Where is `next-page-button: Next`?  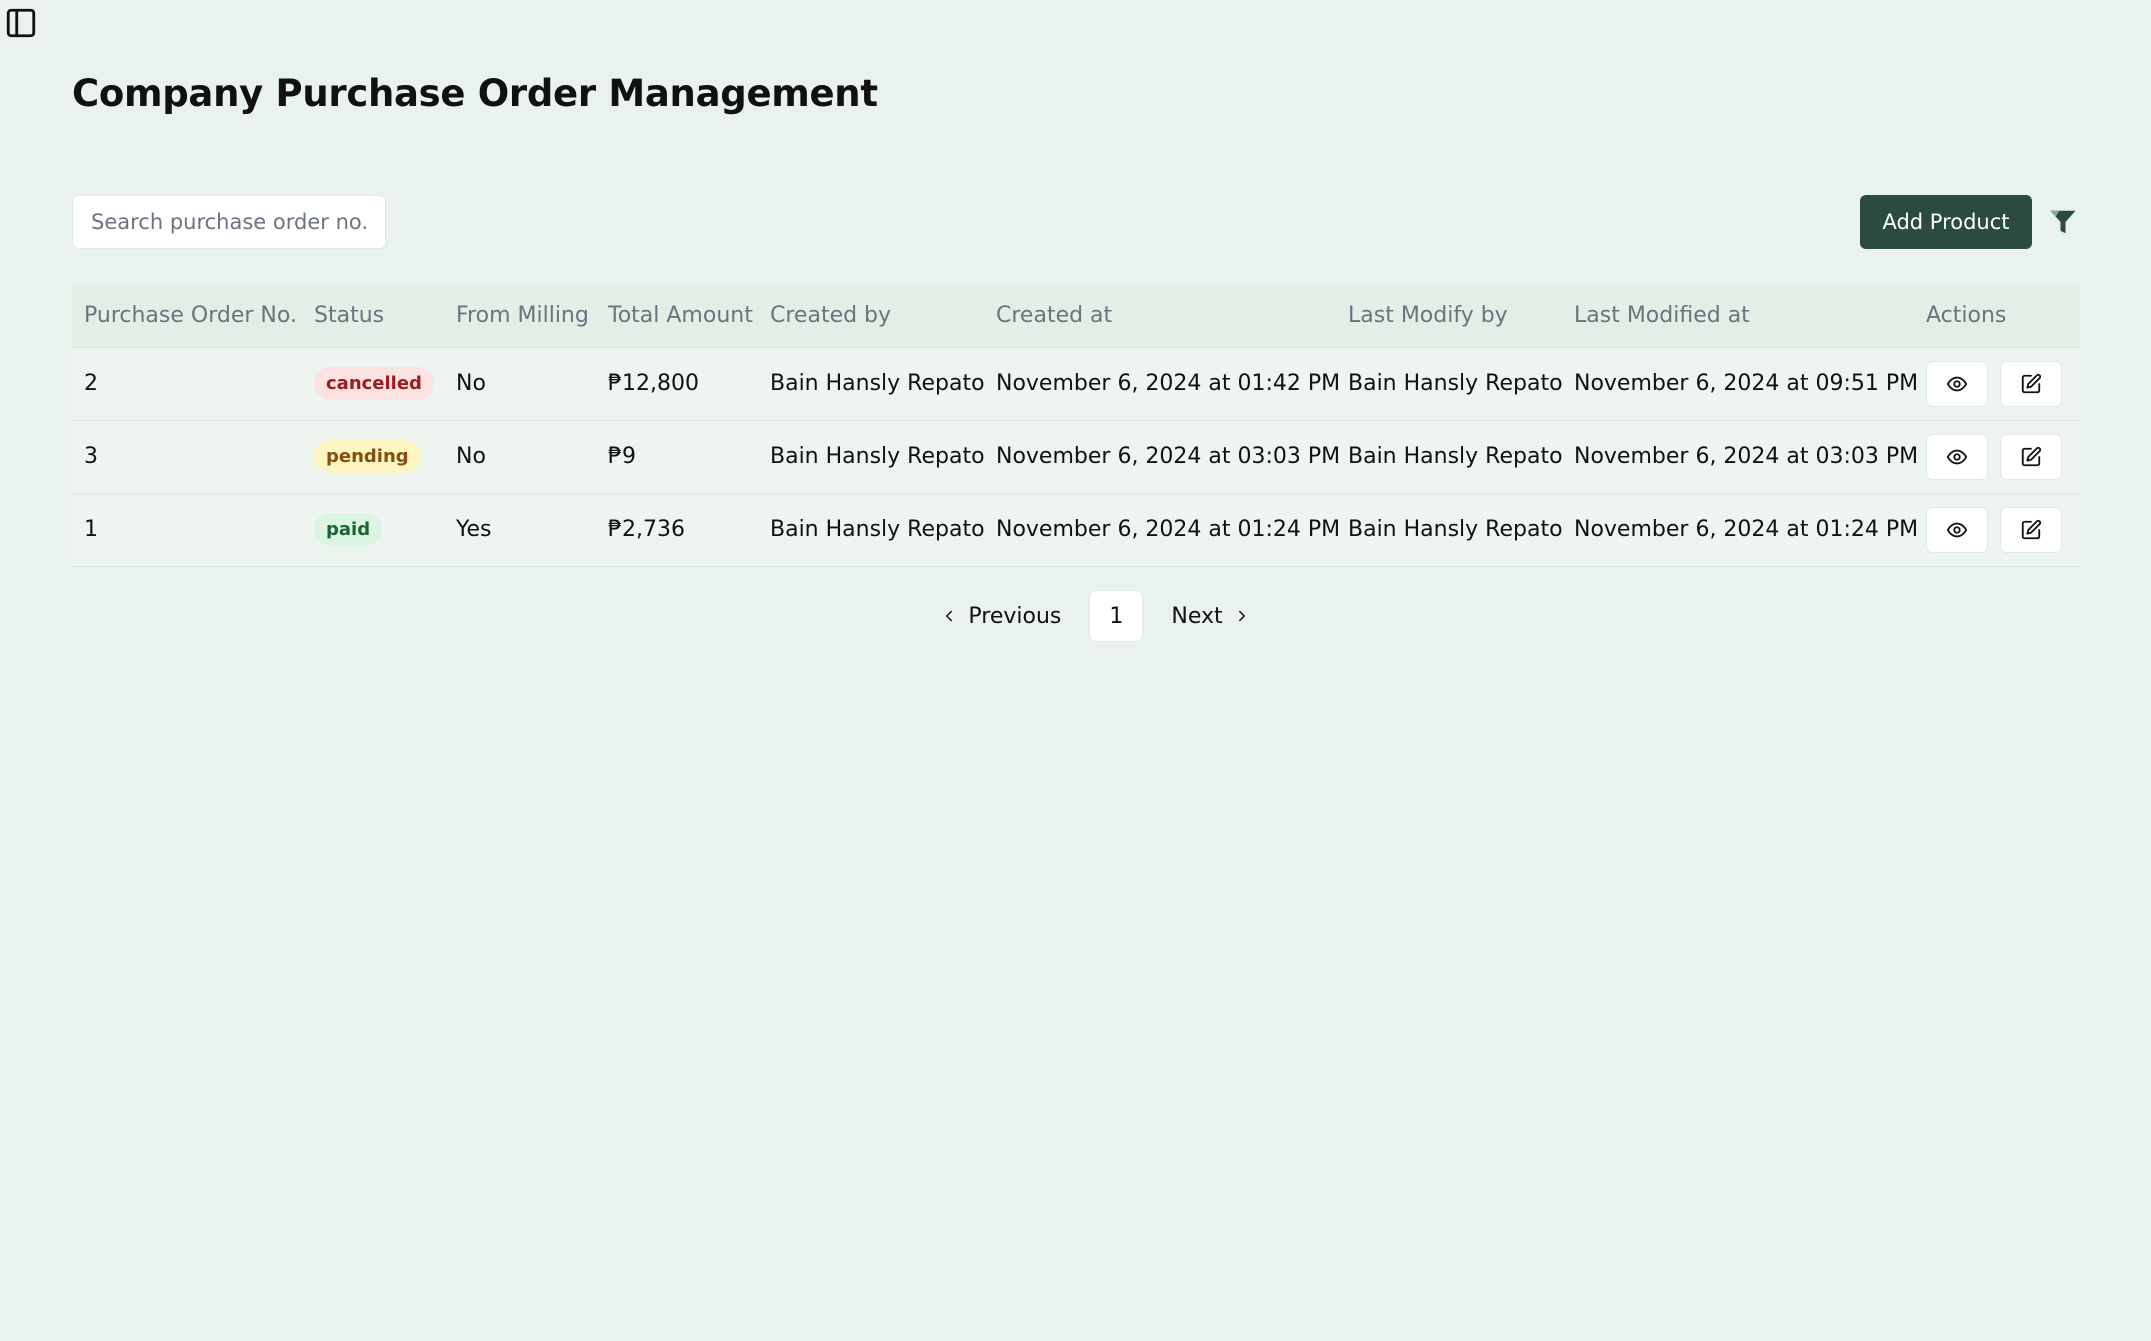
next-page-button: Next is located at coordinates (1210, 616).